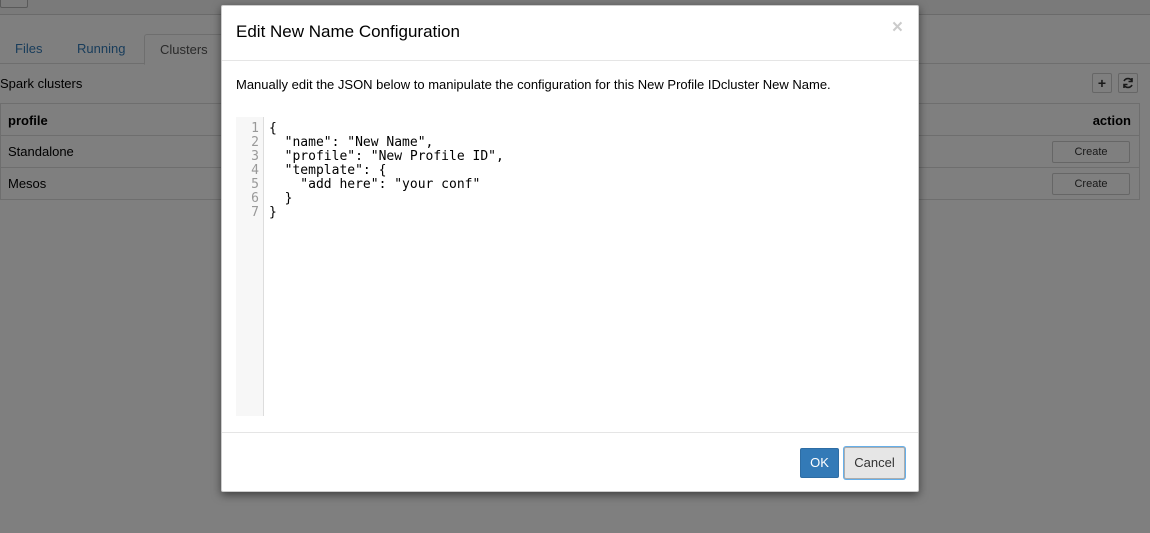 The width and height of the screenshot is (1150, 533). I want to click on code-line: "add here": "your conf", so click(374, 185).